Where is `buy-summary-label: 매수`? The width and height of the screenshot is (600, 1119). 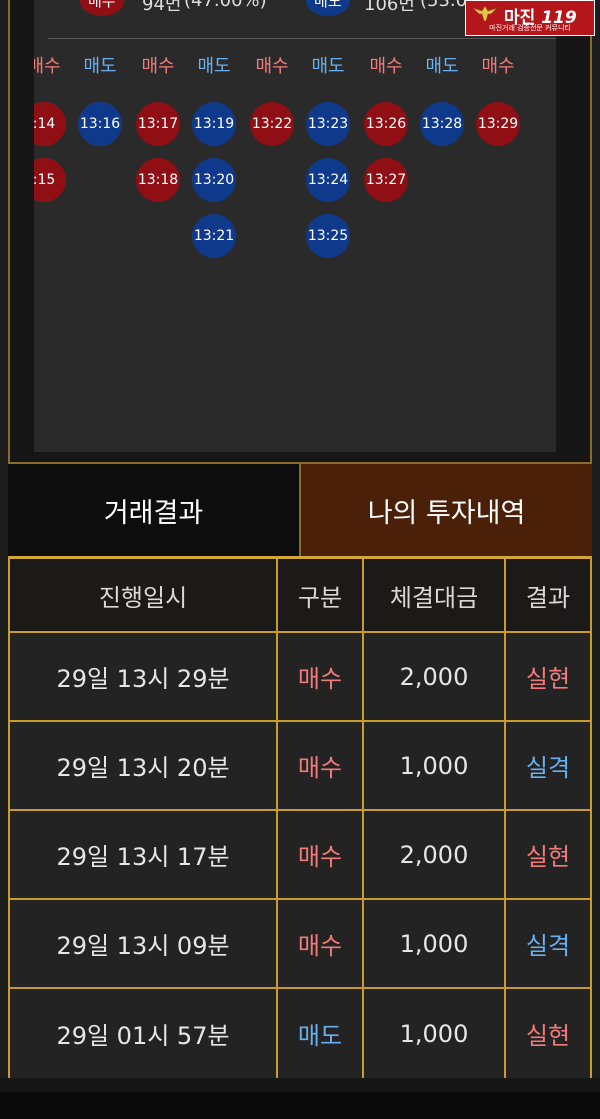
buy-summary-label: 매수 is located at coordinates (102, 5).